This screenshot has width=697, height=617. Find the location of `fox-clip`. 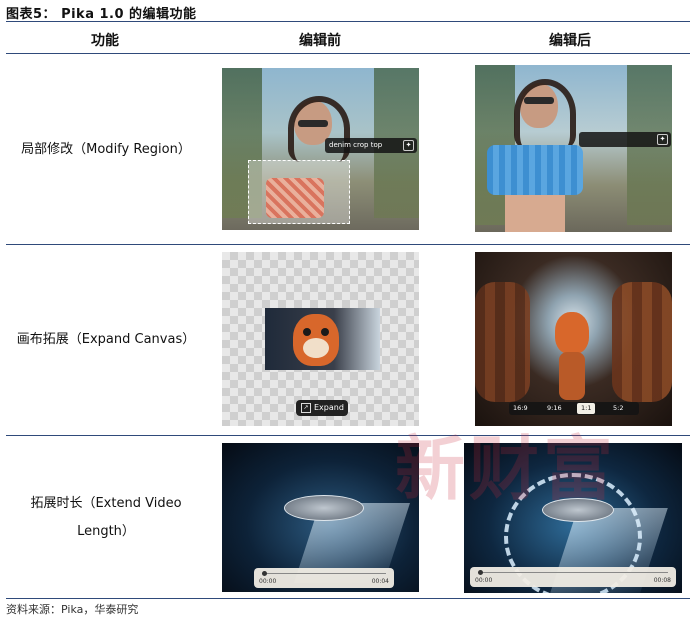

fox-clip is located at coordinates (322, 339).